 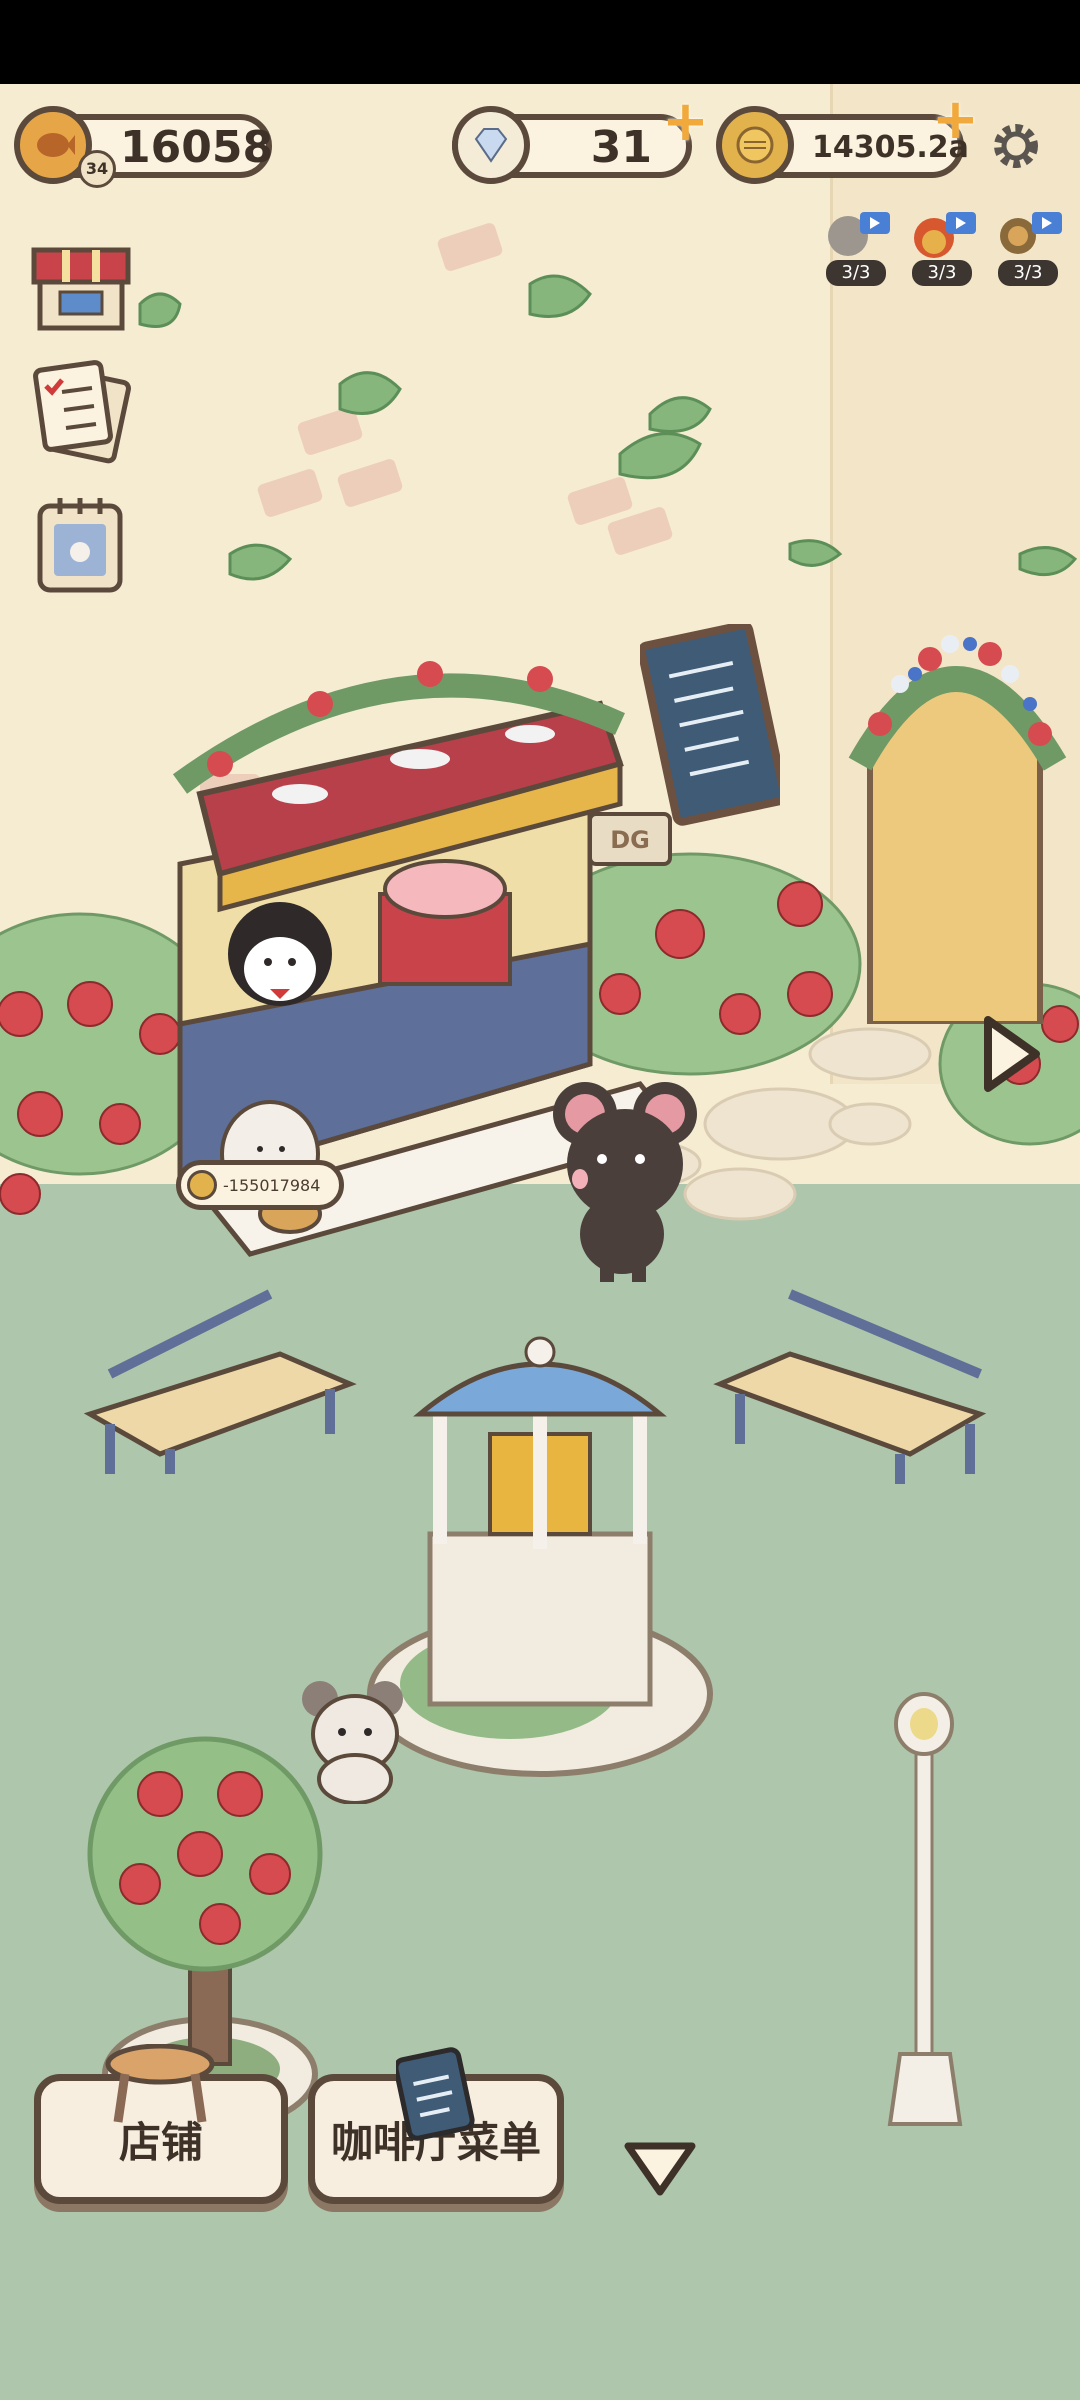 What do you see at coordinates (160, 2083) in the screenshot?
I see `stool-icon` at bounding box center [160, 2083].